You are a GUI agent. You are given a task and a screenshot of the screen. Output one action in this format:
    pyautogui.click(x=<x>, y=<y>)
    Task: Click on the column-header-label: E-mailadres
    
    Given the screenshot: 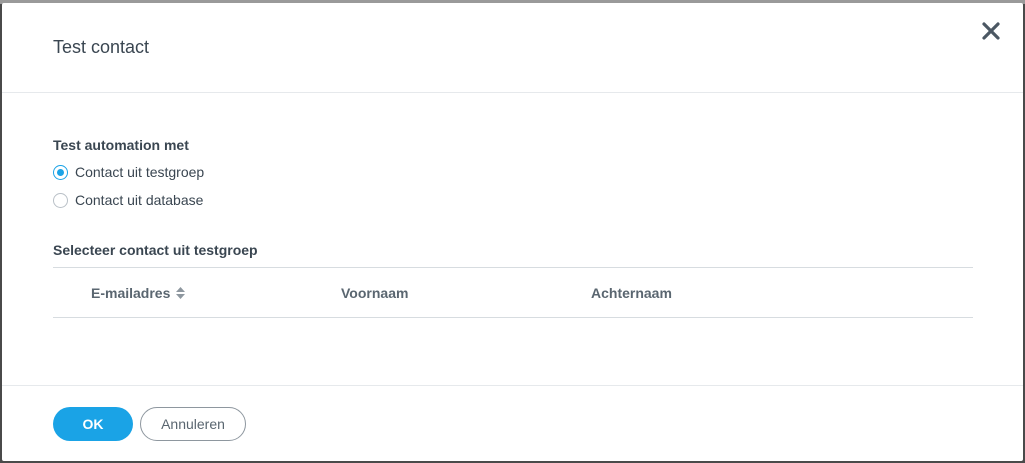 What is the action you would take?
    pyautogui.click(x=131, y=293)
    